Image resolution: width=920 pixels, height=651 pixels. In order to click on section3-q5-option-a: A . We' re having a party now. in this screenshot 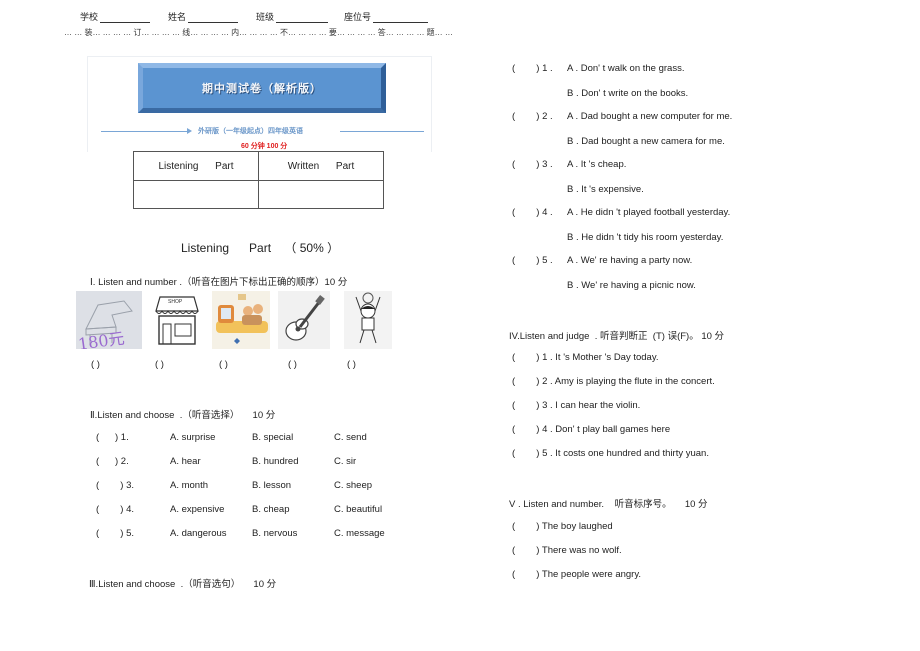, I will do `click(630, 260)`.